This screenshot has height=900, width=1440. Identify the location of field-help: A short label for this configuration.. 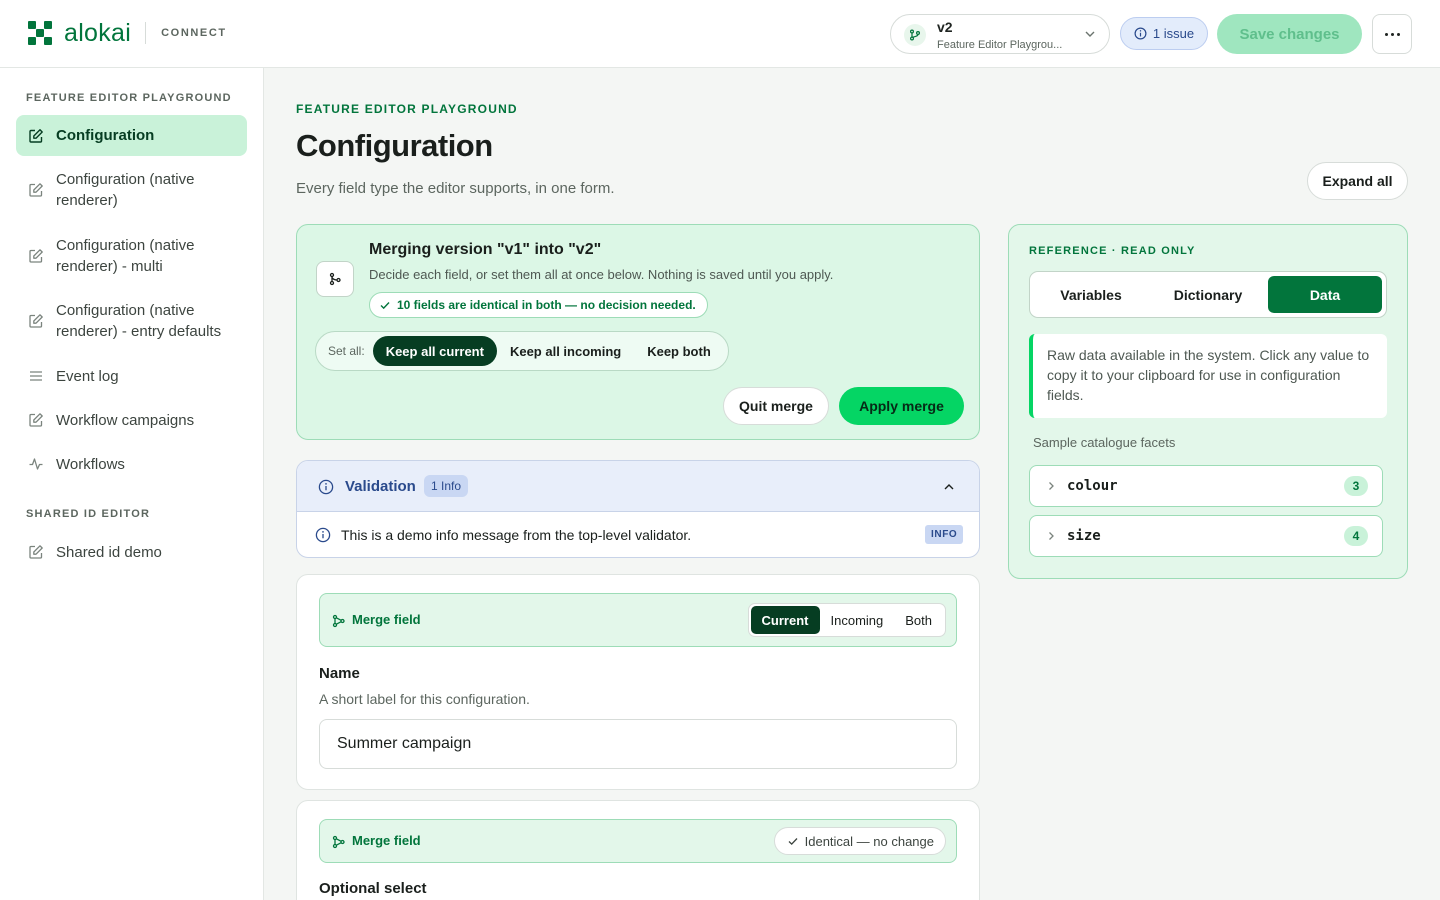
(424, 699).